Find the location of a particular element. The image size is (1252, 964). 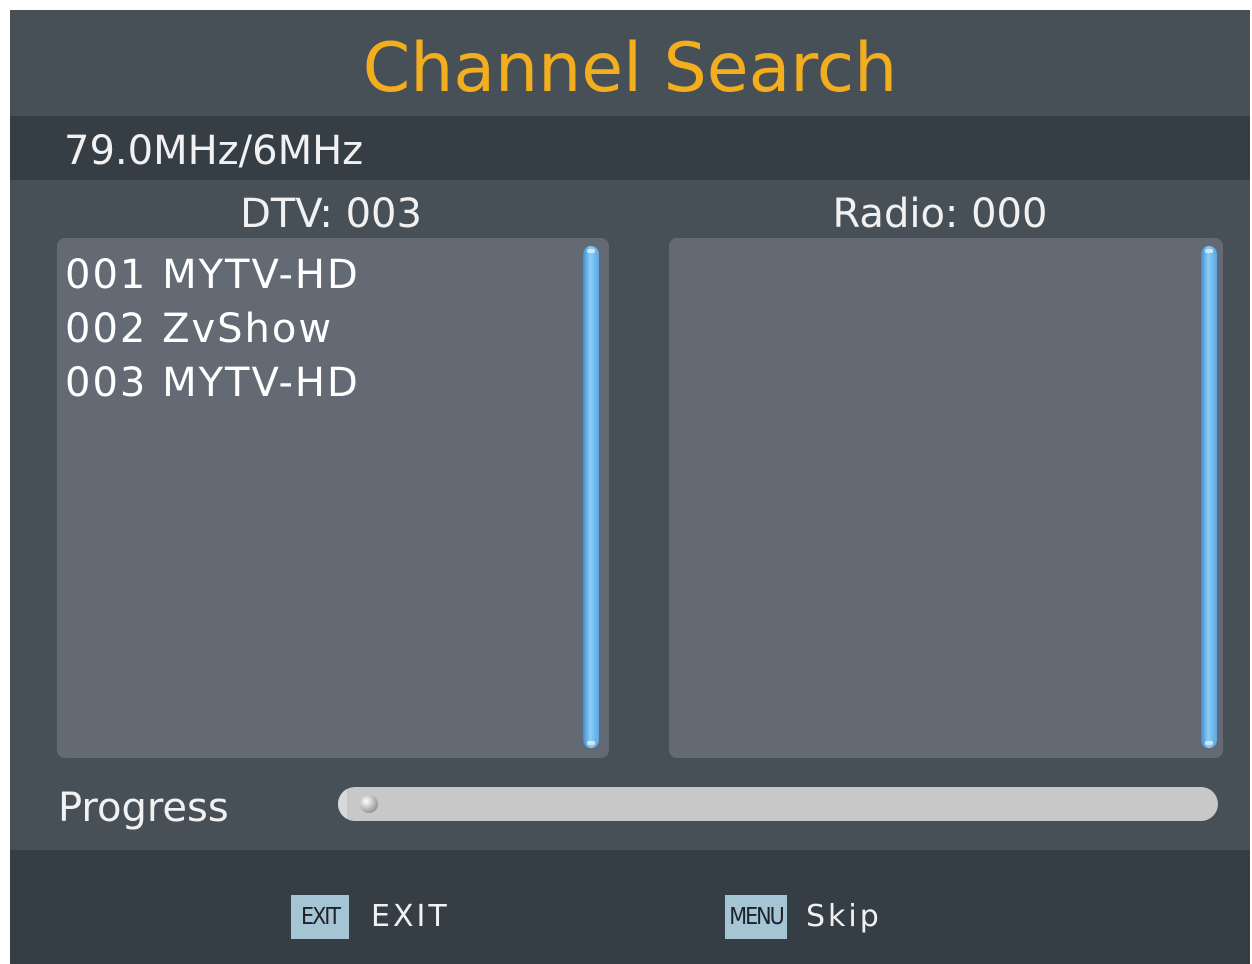

page-title: Channel Search is located at coordinates (630, 68).